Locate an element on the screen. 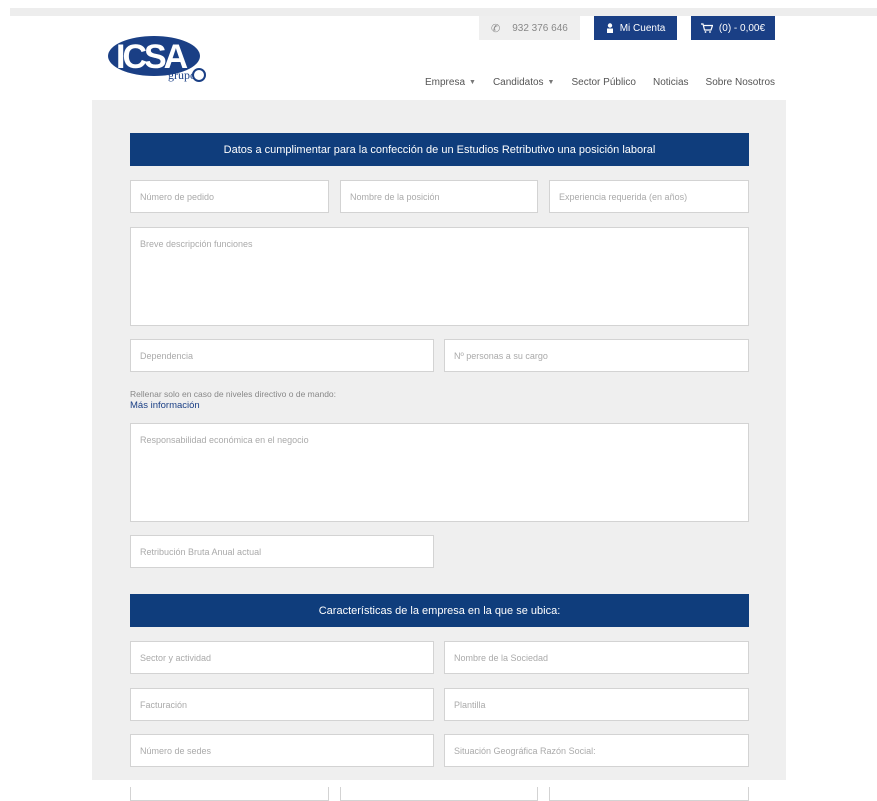  account-button: Mi Cuenta is located at coordinates (635, 28).